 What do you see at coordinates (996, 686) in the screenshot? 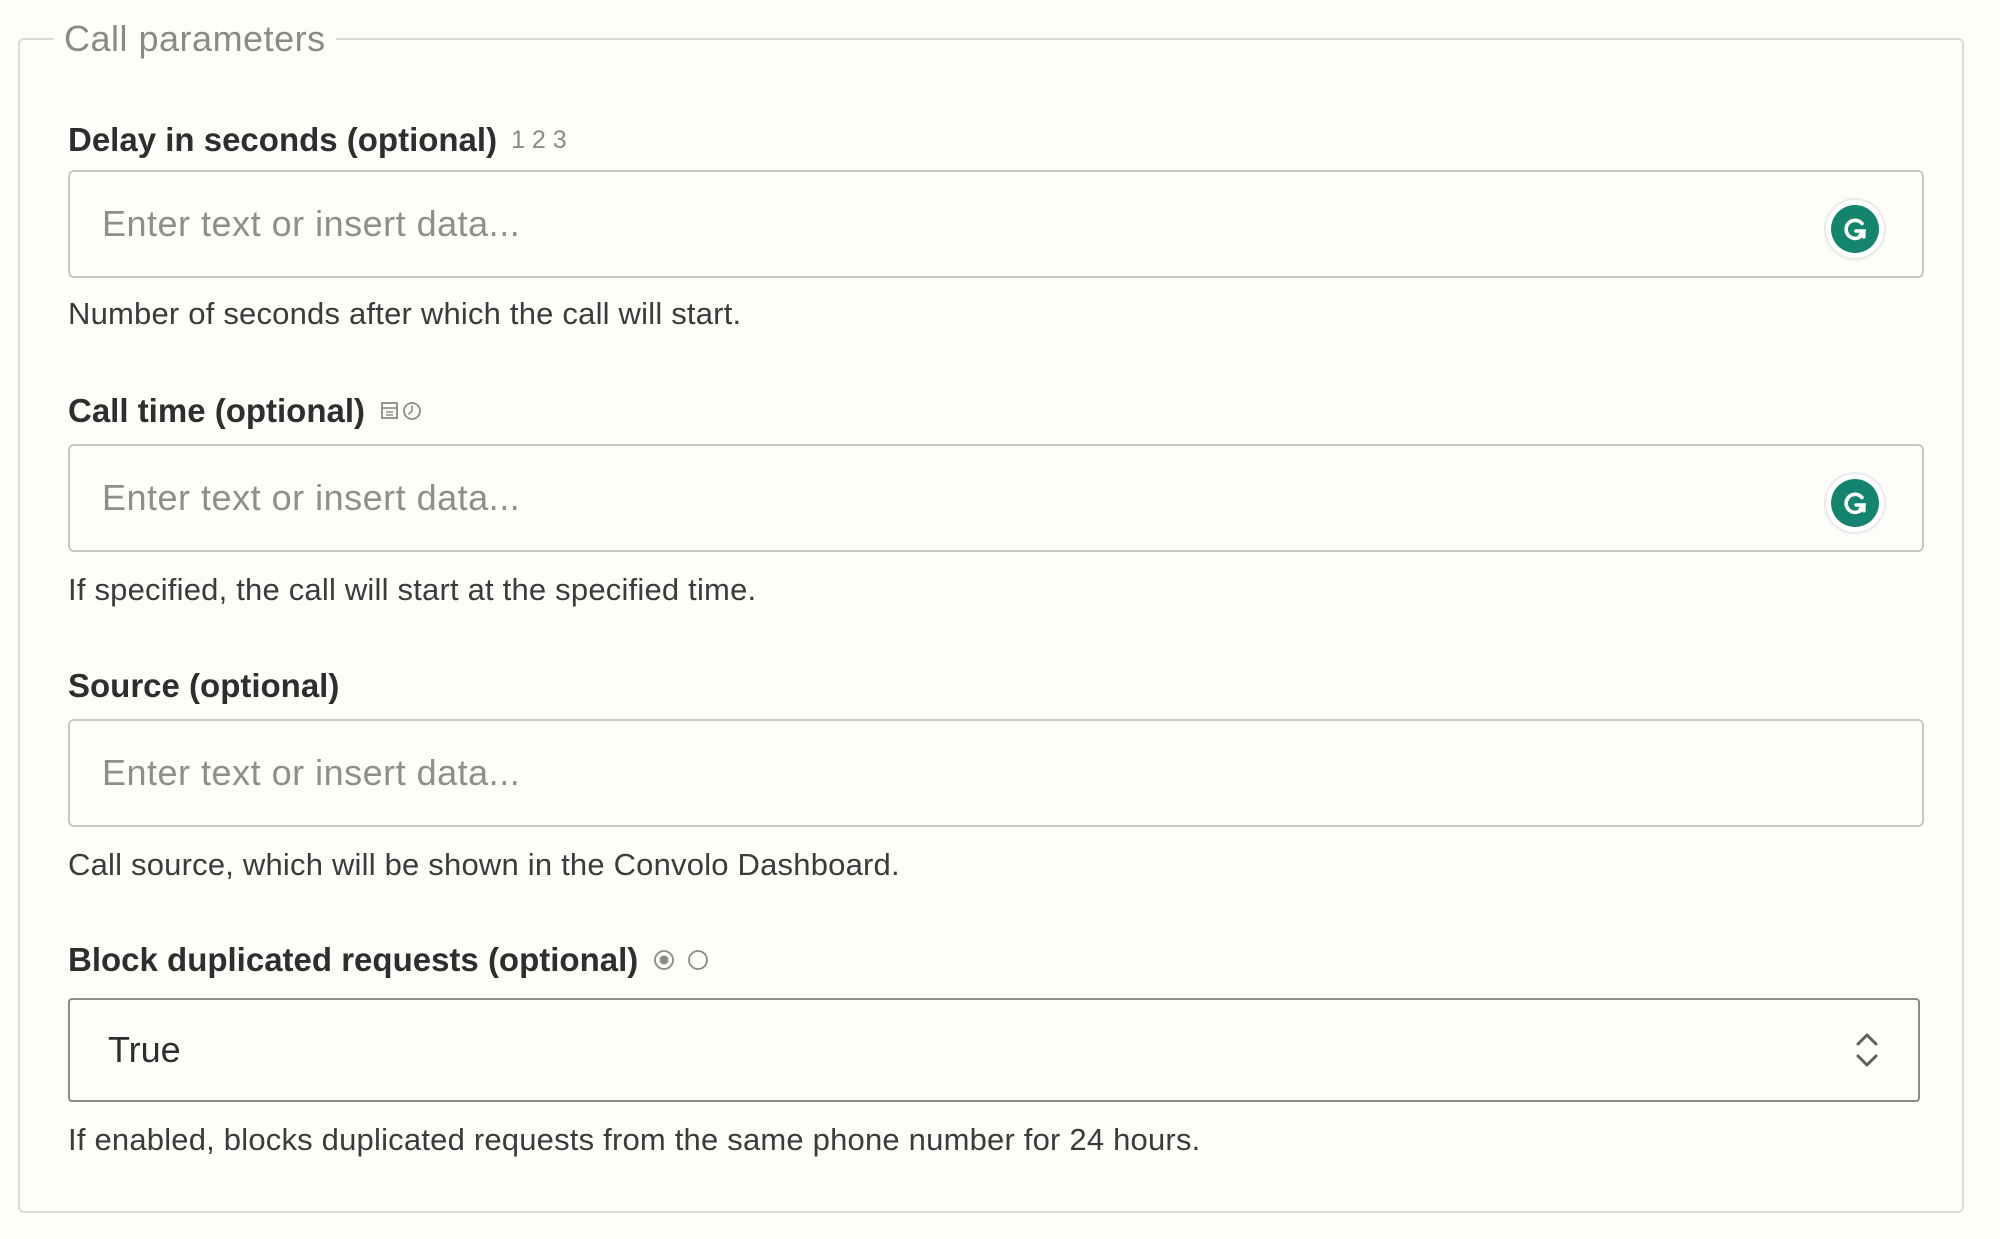
I see `source-label-row: Source (optional)` at bounding box center [996, 686].